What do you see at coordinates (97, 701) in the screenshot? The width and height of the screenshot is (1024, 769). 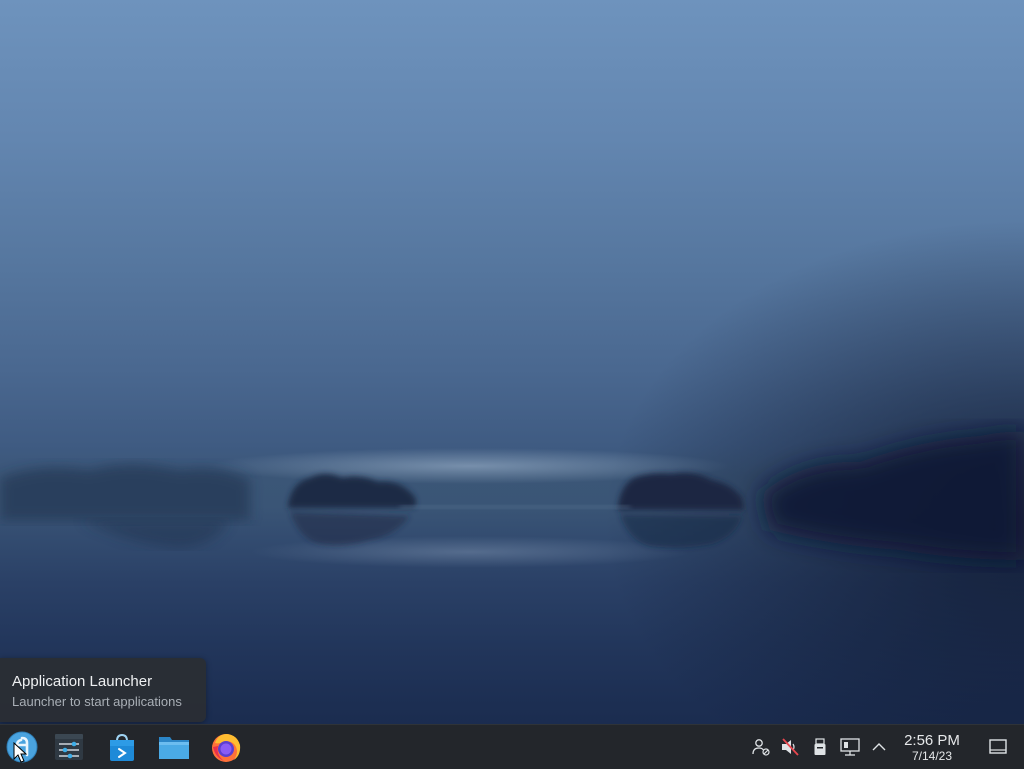 I see `tooltip-subtitle: Launcher to start applications` at bounding box center [97, 701].